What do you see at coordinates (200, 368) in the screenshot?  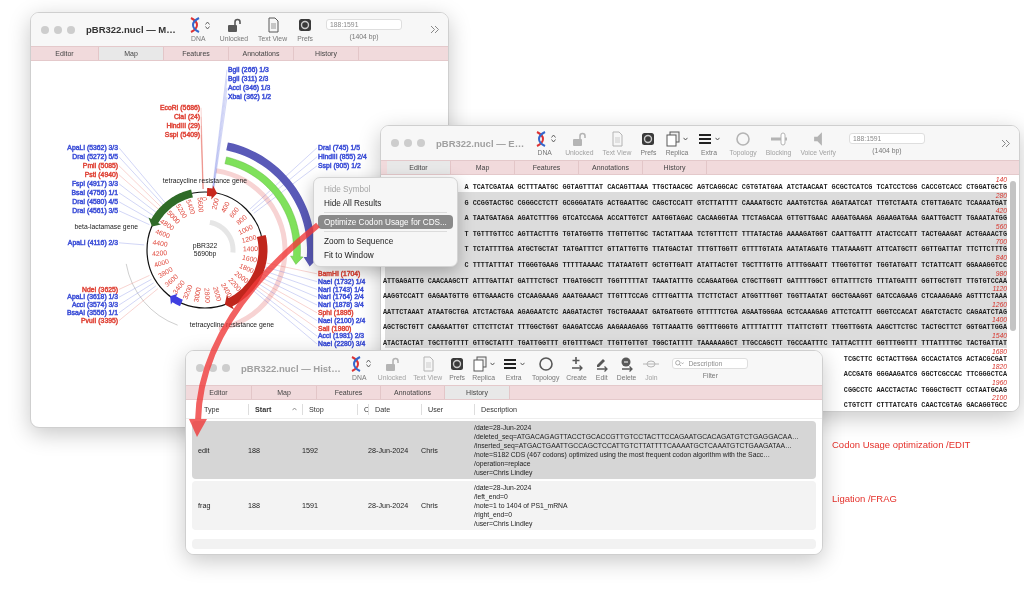 I see `close-button` at bounding box center [200, 368].